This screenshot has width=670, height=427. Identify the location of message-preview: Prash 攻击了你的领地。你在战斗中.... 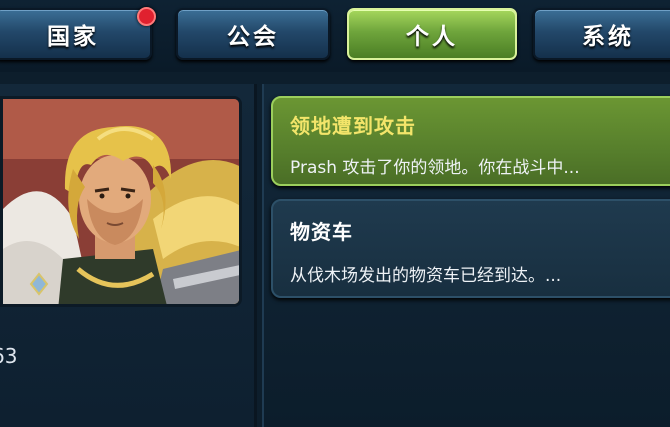
(435, 168).